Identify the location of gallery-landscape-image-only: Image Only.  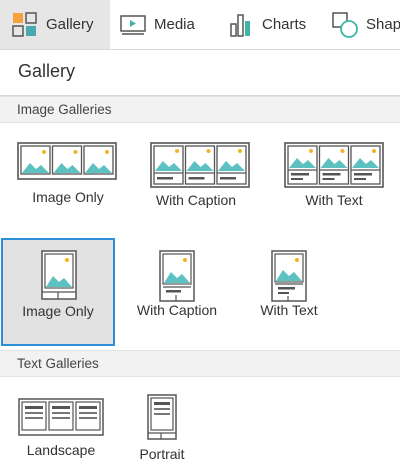
(68, 178).